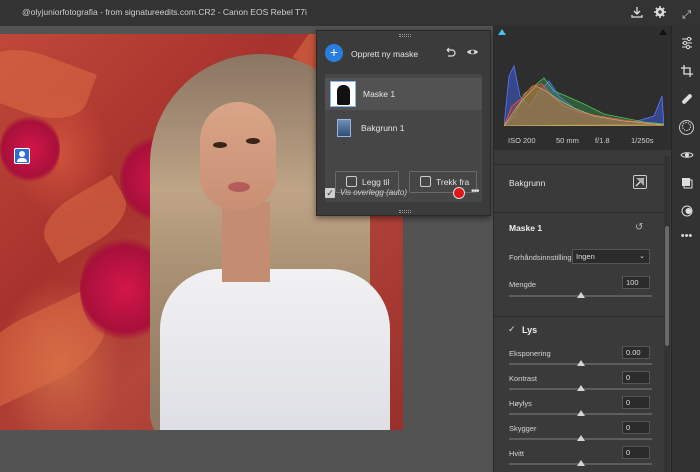 The image size is (700, 472). Describe the element at coordinates (640, 182) in the screenshot. I see `invert-mask-icon` at that location.